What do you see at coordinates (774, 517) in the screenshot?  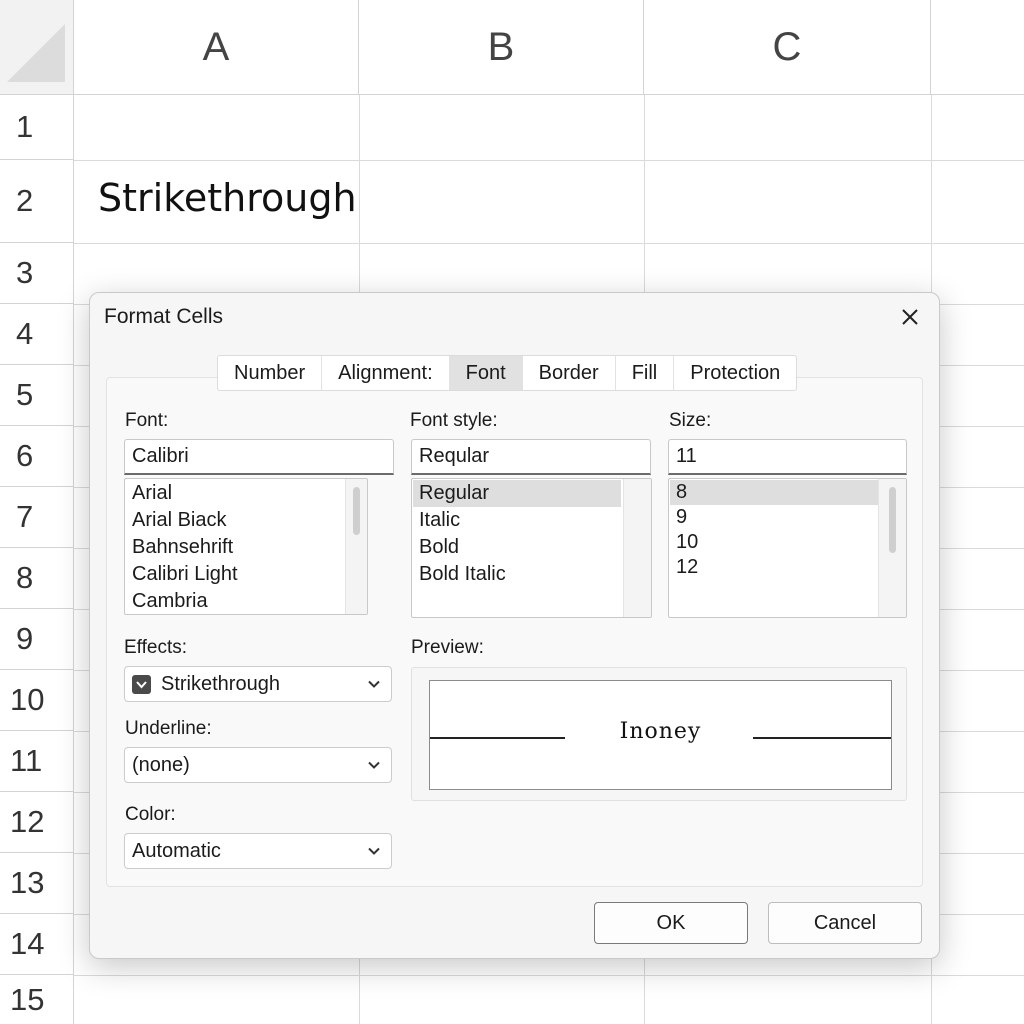 I see `size-option-9: 9` at bounding box center [774, 517].